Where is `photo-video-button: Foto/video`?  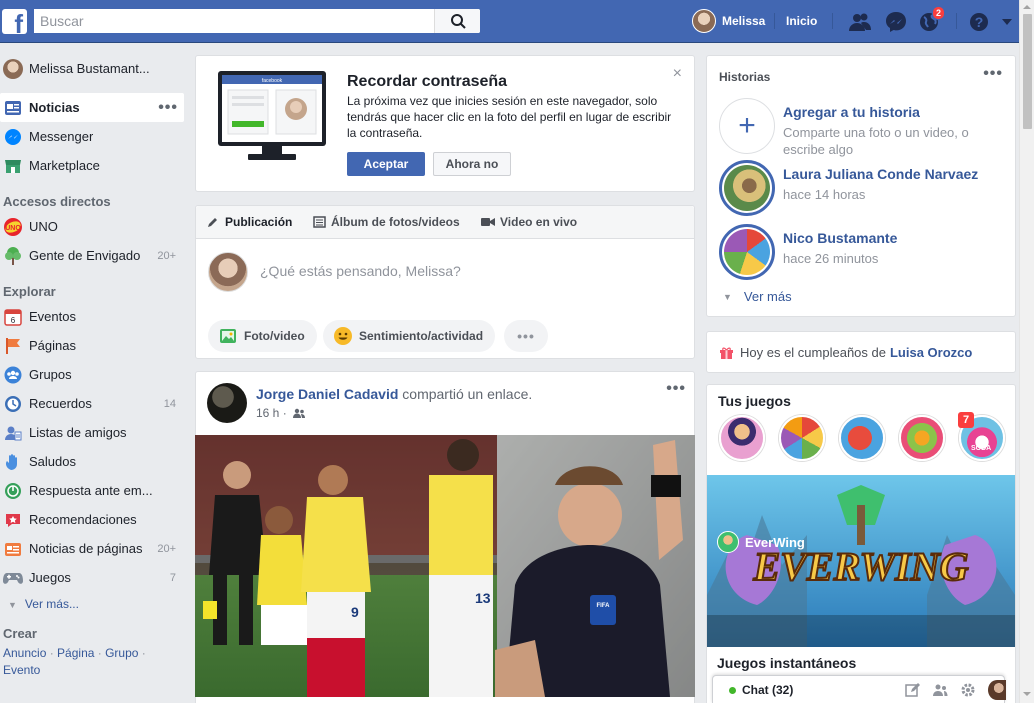
photo-video-button: Foto/video is located at coordinates (262, 336).